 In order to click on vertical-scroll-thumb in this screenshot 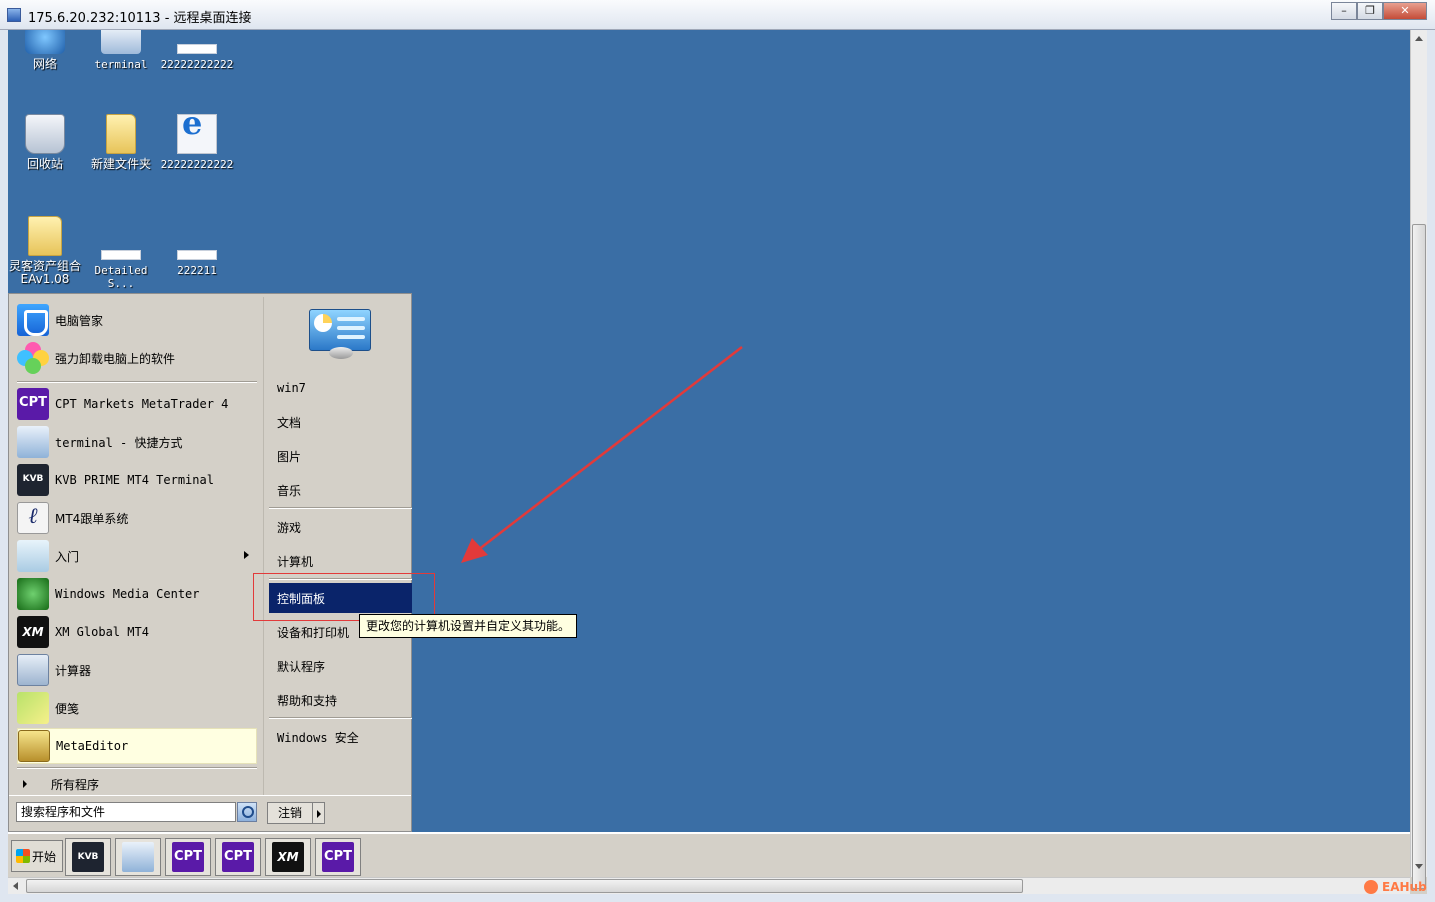, I will do `click(1419, 556)`.